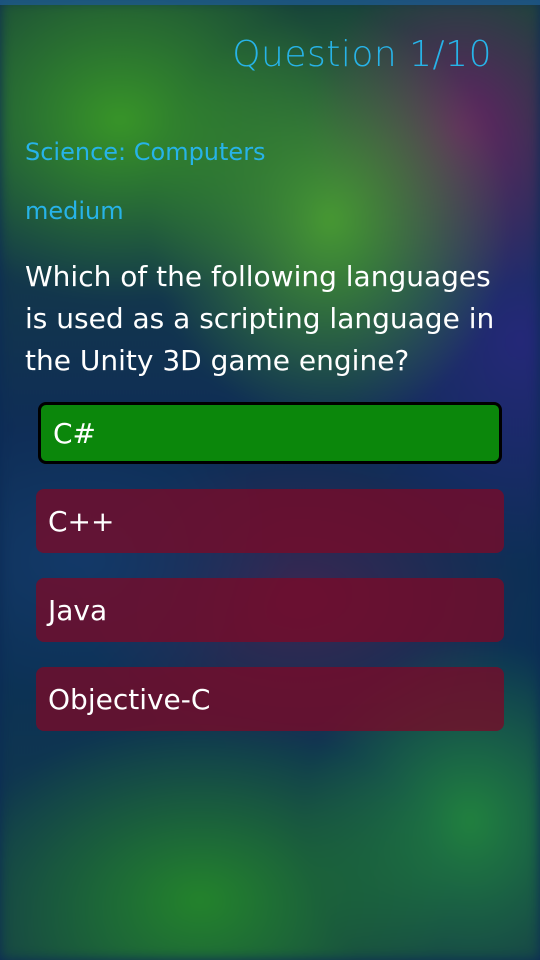 The height and width of the screenshot is (960, 540). What do you see at coordinates (270, 521) in the screenshot?
I see `answer-button: C++` at bounding box center [270, 521].